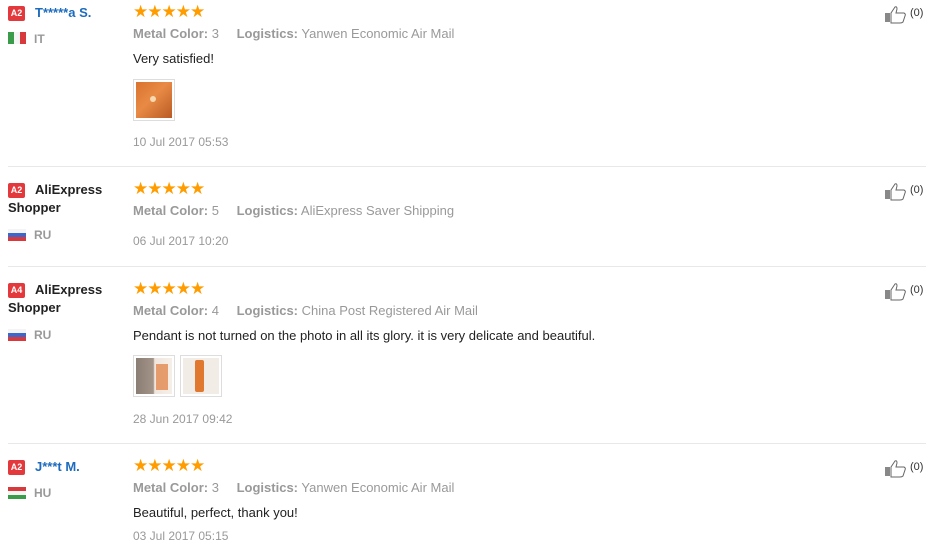  Describe the element at coordinates (173, 58) in the screenshot. I see `review-text: Very satisfied!` at that location.